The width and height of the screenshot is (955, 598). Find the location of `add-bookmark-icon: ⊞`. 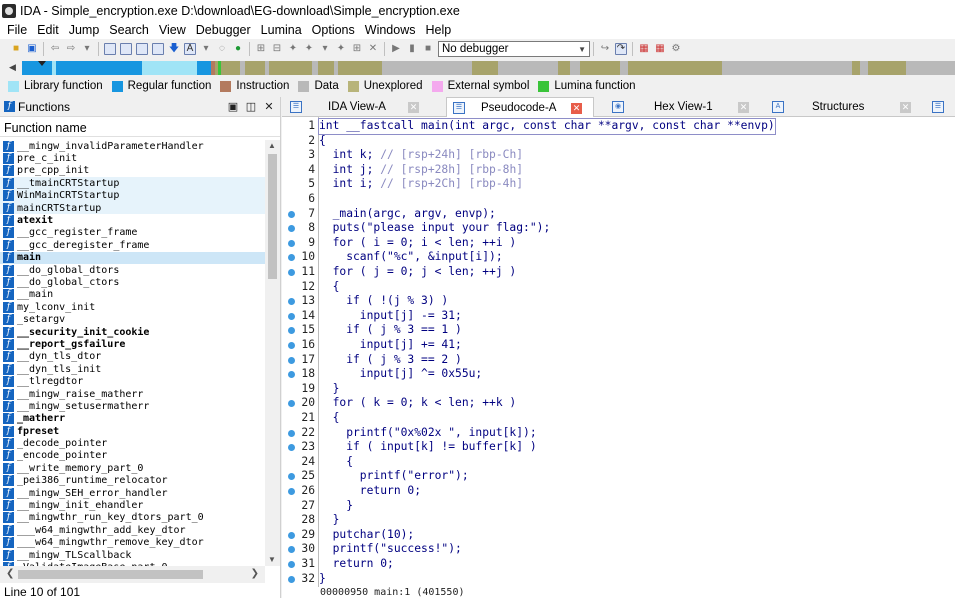

add-bookmark-icon: ⊞ is located at coordinates (357, 49).